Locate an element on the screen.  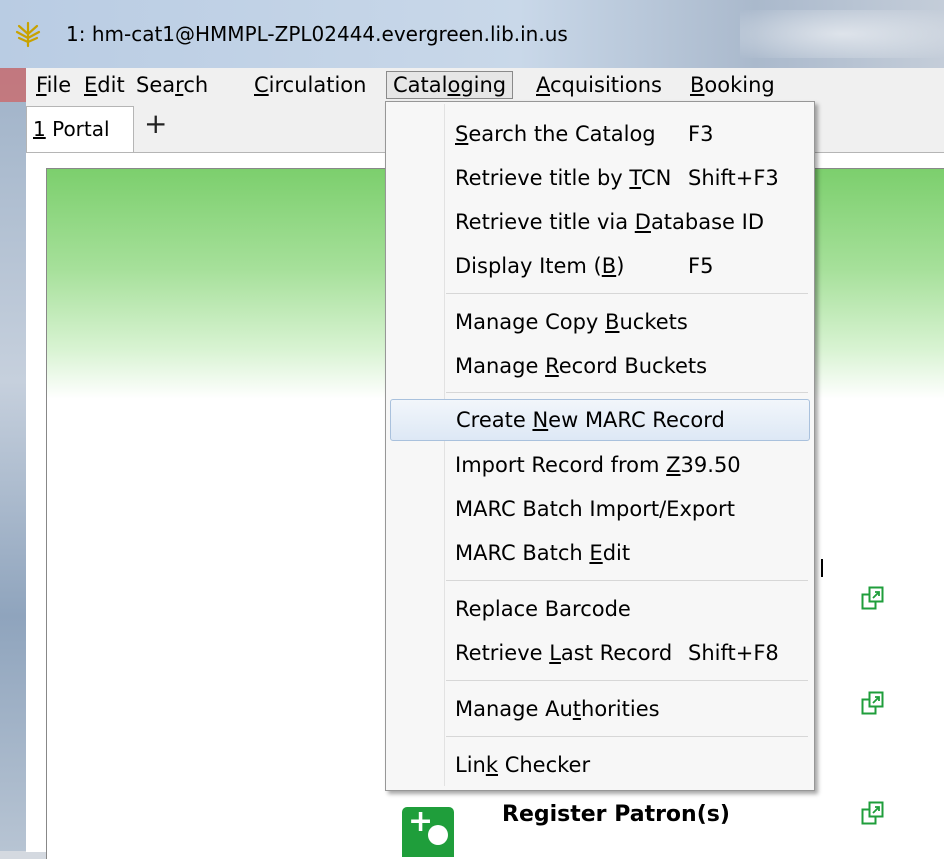
menu-booking: Booking is located at coordinates (732, 85).